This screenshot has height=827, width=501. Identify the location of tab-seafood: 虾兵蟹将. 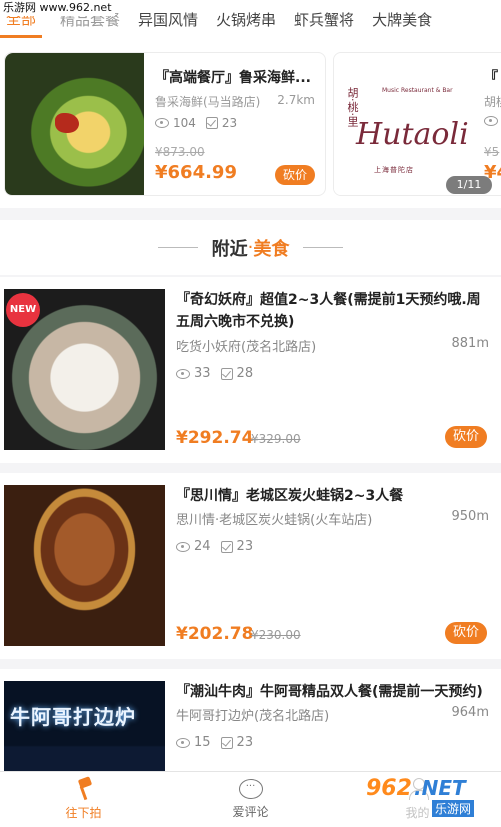
(333, 19).